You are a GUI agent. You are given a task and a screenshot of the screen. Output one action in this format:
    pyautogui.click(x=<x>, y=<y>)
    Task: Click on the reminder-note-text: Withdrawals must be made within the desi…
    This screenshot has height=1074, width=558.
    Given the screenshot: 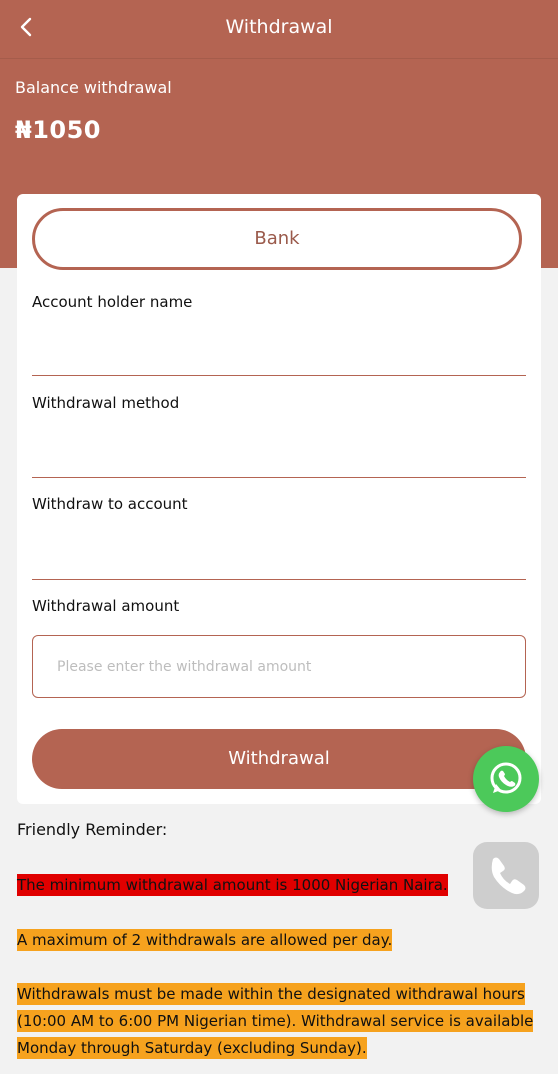 What is the action you would take?
    pyautogui.click(x=275, y=1021)
    